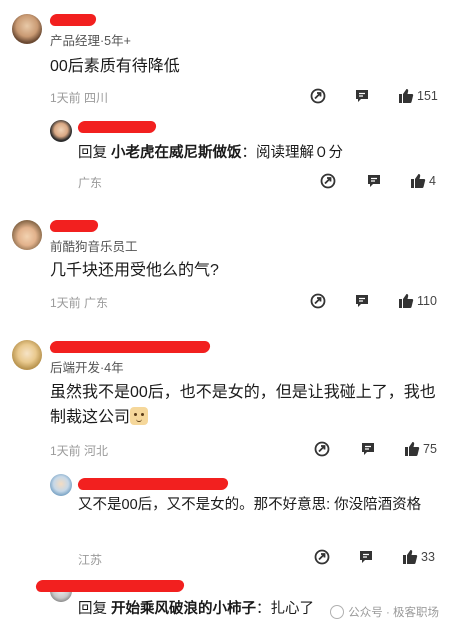 This screenshot has height=630, width=453. I want to click on comment-text: 00后素质有待降低, so click(115, 66).